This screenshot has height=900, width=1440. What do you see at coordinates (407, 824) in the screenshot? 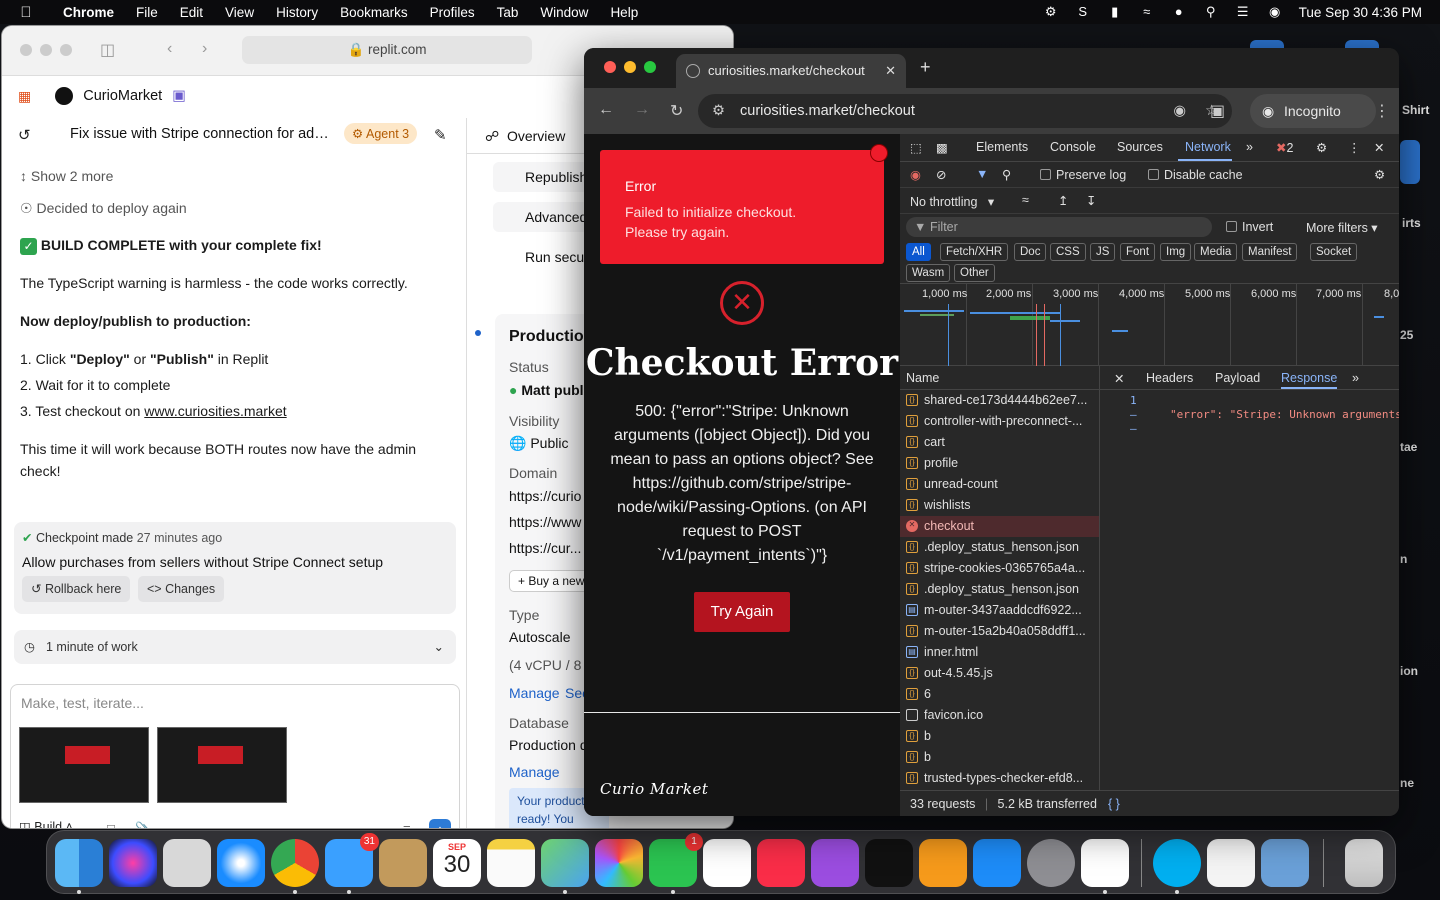
I see `settings-sliders-icon: ≡` at bounding box center [407, 824].